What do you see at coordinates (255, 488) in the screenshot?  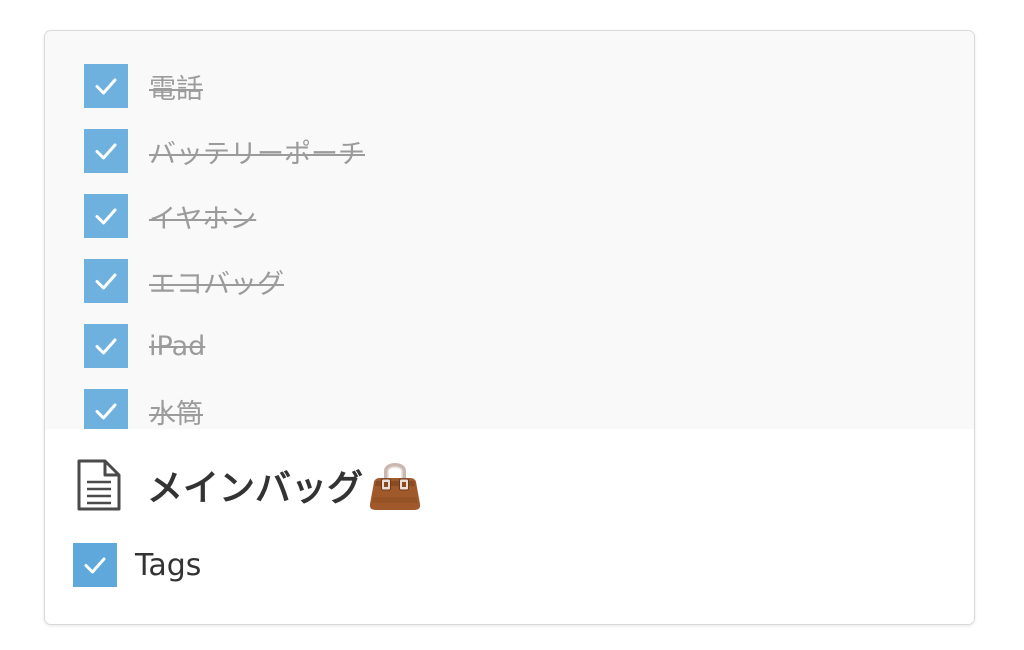 I see `page-title: メインバッグ` at bounding box center [255, 488].